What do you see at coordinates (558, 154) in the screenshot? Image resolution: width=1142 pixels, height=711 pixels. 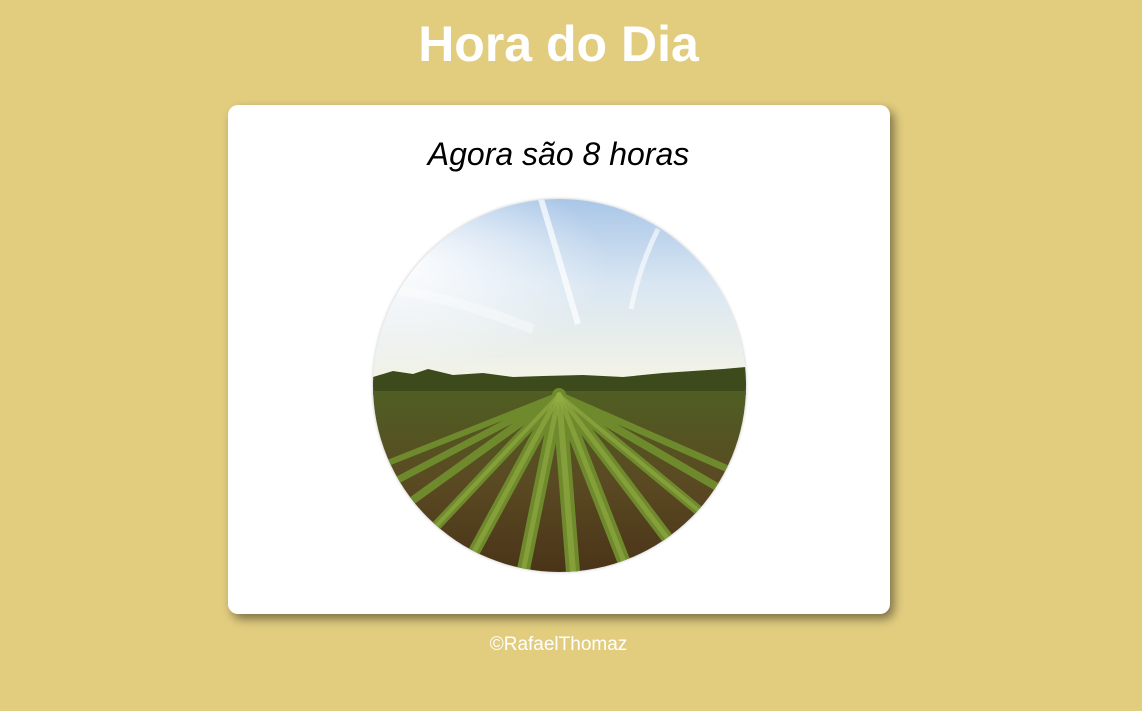 I see `time-message: Agora são 8 horas` at bounding box center [558, 154].